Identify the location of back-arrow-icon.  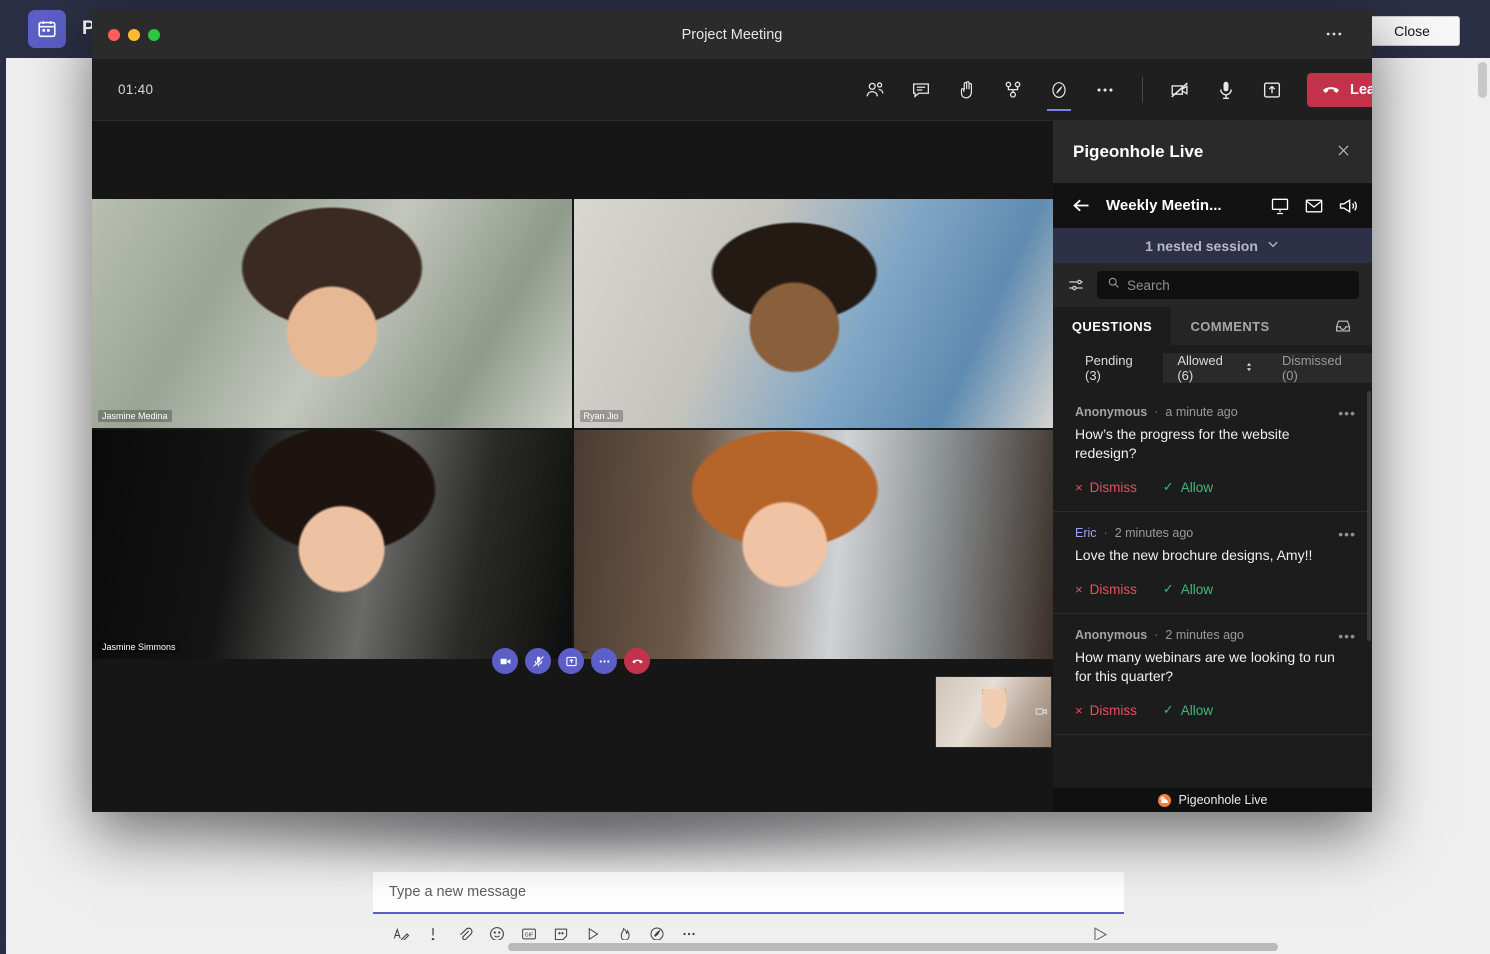
(1081, 205).